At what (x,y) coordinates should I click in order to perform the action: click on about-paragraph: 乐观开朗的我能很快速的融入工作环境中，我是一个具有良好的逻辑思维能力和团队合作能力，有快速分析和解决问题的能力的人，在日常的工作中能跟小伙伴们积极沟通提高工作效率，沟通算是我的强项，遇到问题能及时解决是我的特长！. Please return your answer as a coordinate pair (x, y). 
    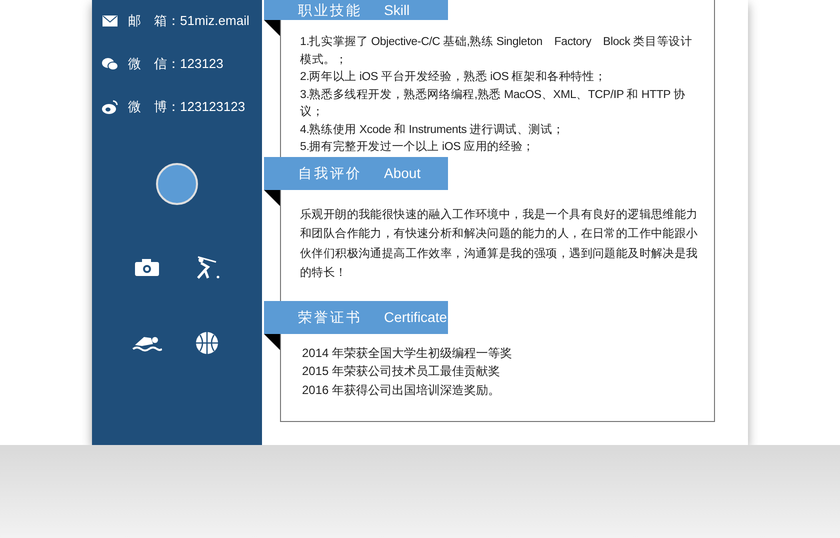
    Looking at the image, I should click on (499, 244).